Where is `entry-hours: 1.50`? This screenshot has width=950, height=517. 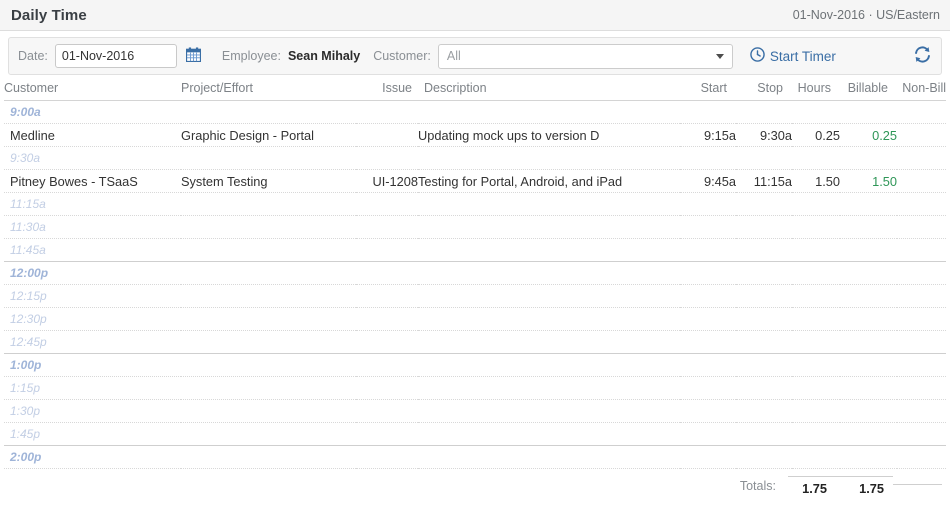
entry-hours: 1.50 is located at coordinates (816, 181).